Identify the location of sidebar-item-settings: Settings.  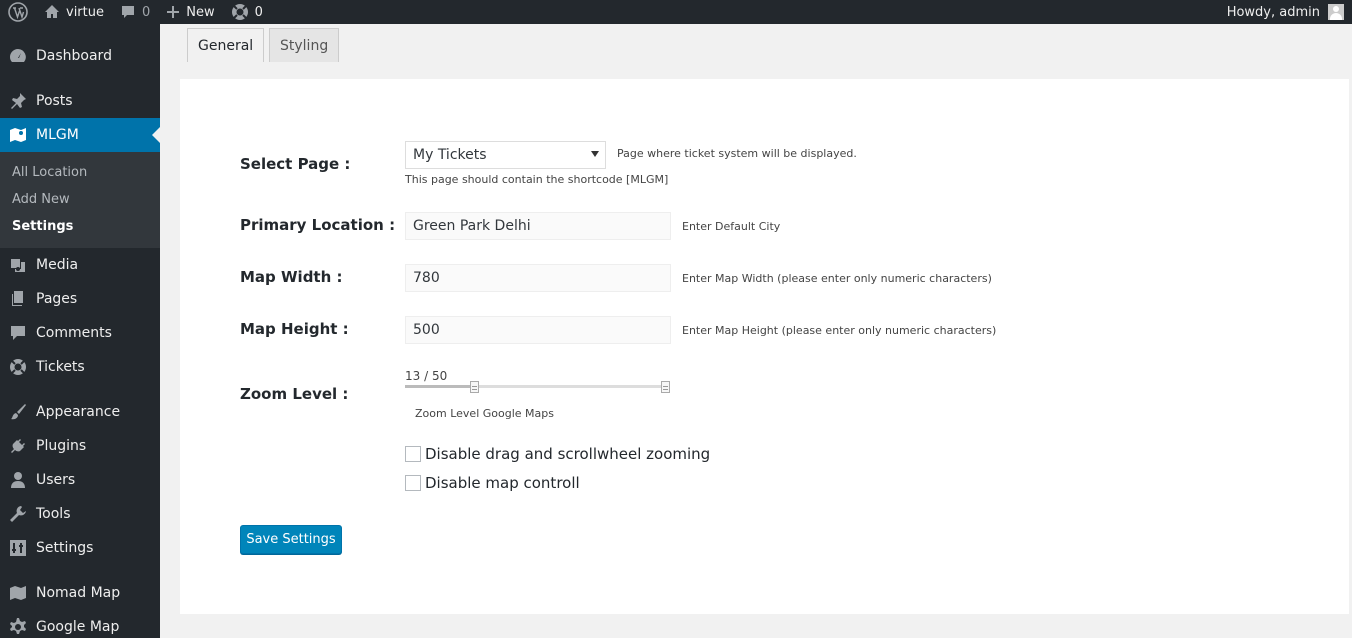
(80, 548).